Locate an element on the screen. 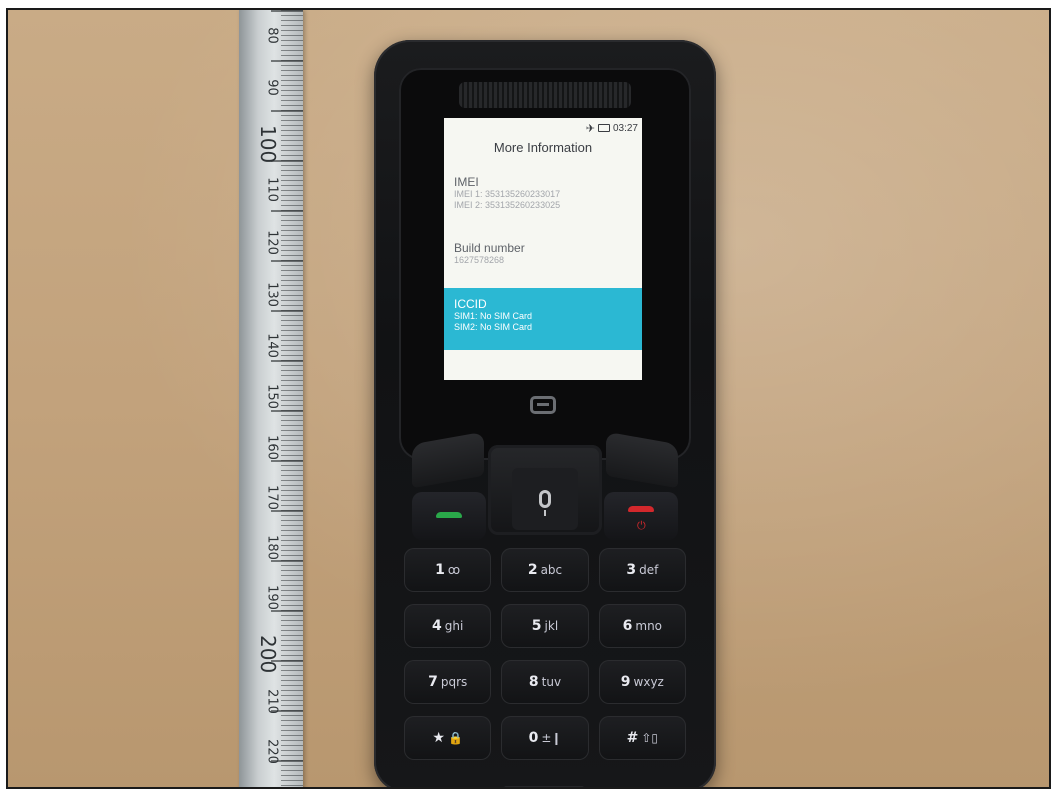  voice-assistant-button is located at coordinates (545, 499).